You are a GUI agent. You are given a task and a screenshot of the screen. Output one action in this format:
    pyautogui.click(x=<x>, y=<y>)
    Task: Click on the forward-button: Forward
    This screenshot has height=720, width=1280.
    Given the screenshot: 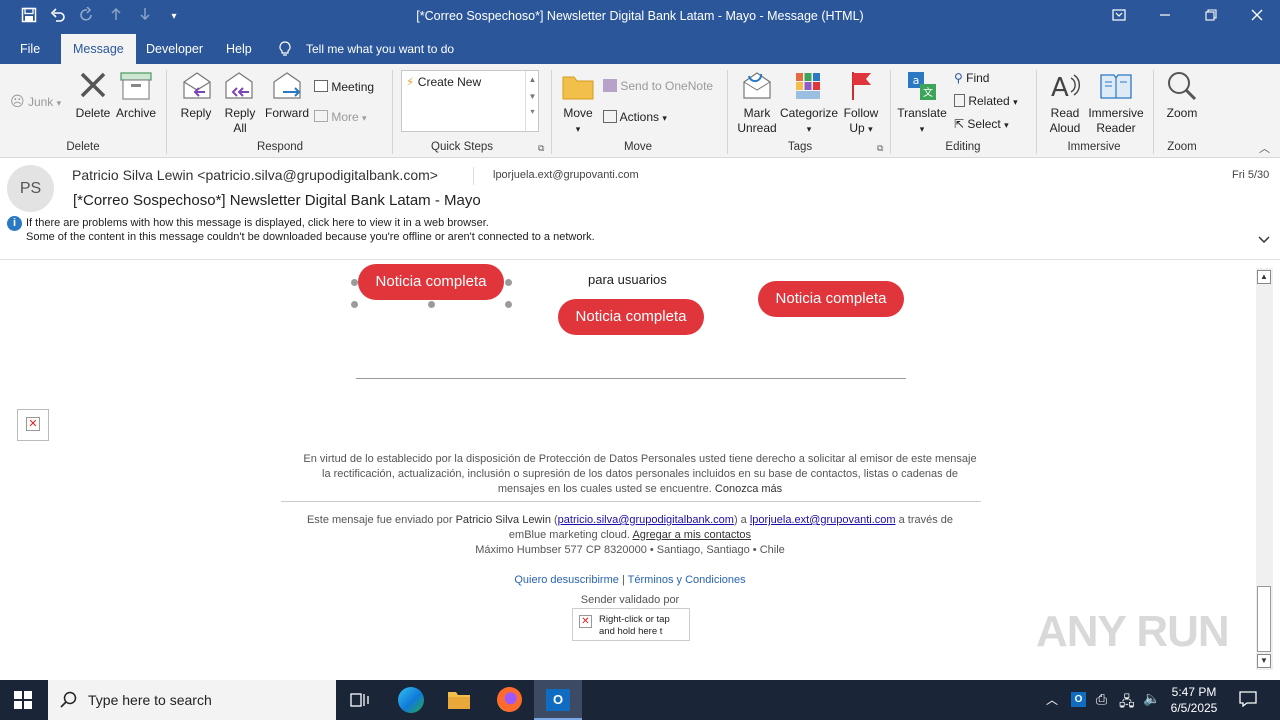 What is the action you would take?
    pyautogui.click(x=287, y=113)
    